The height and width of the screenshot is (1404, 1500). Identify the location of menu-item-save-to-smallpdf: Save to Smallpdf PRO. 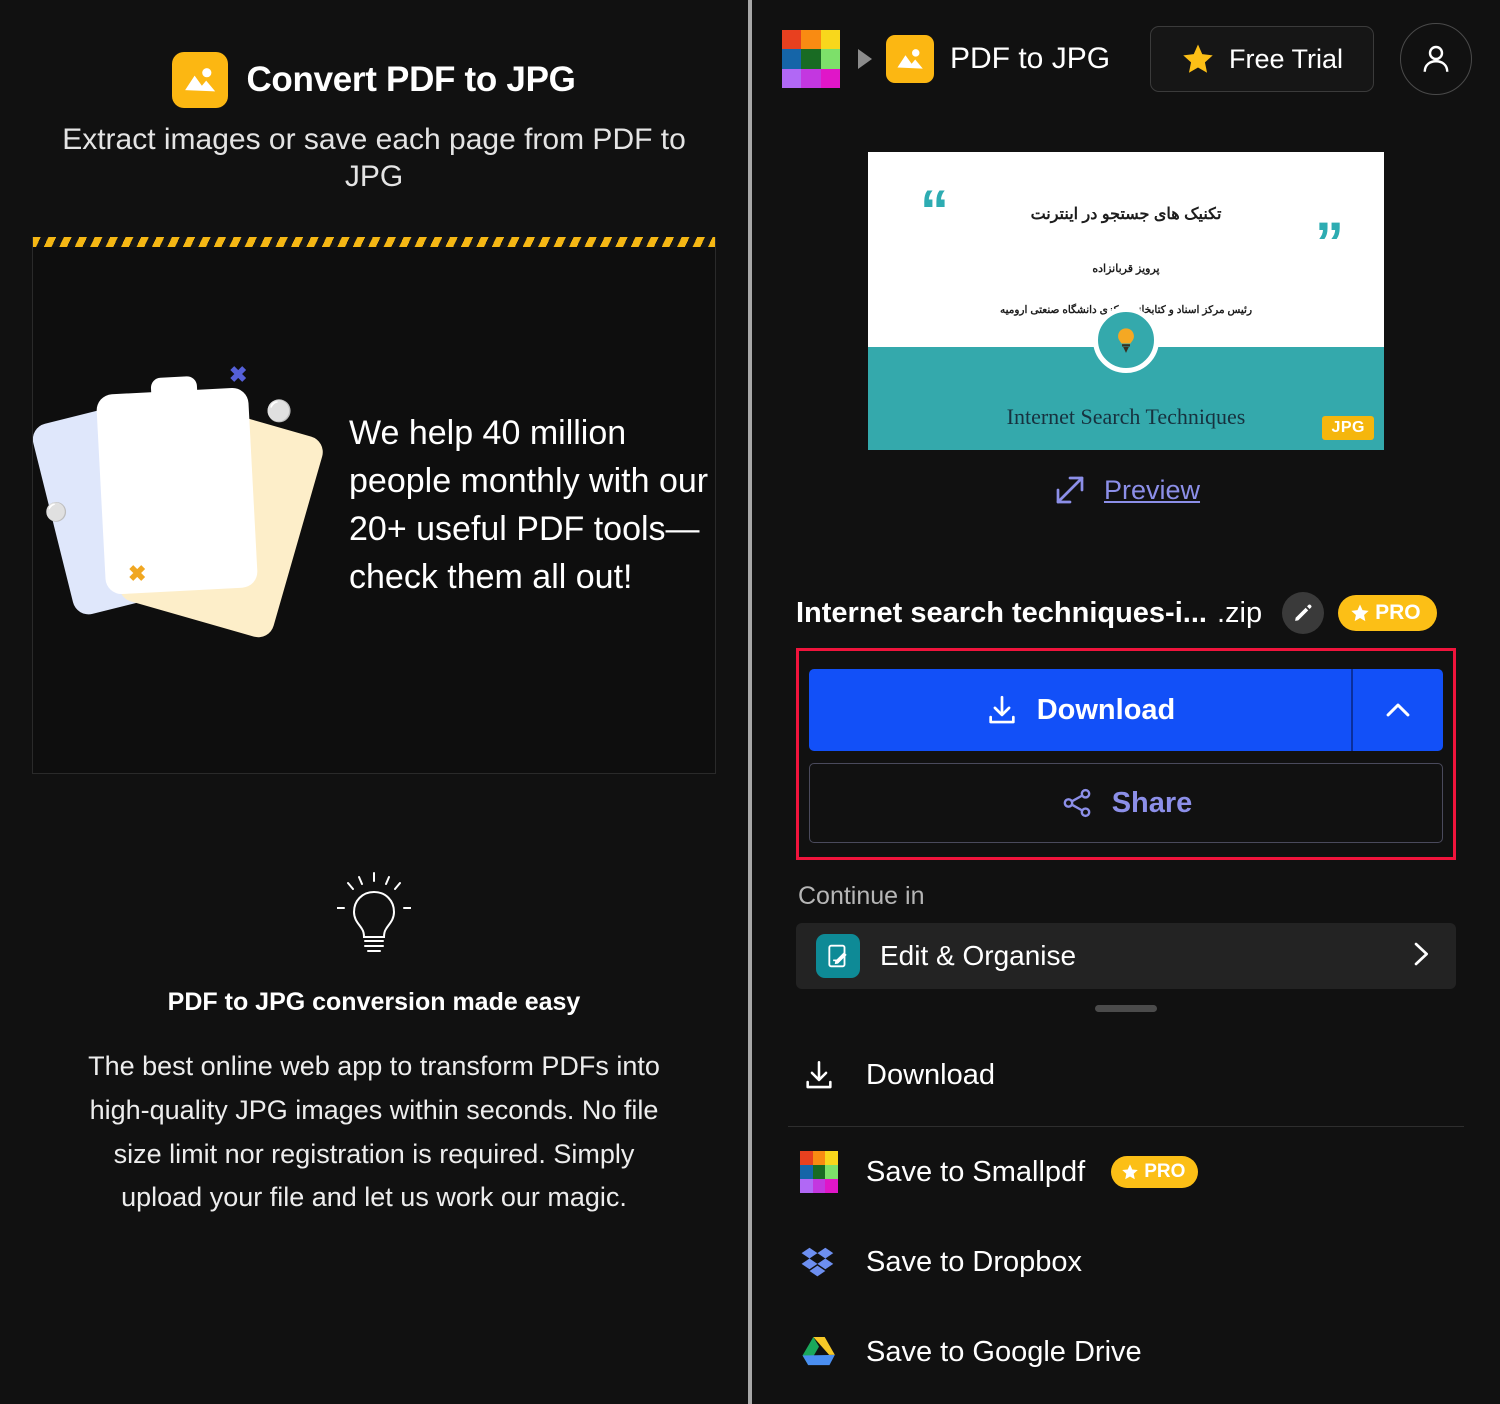
(1126, 1172).